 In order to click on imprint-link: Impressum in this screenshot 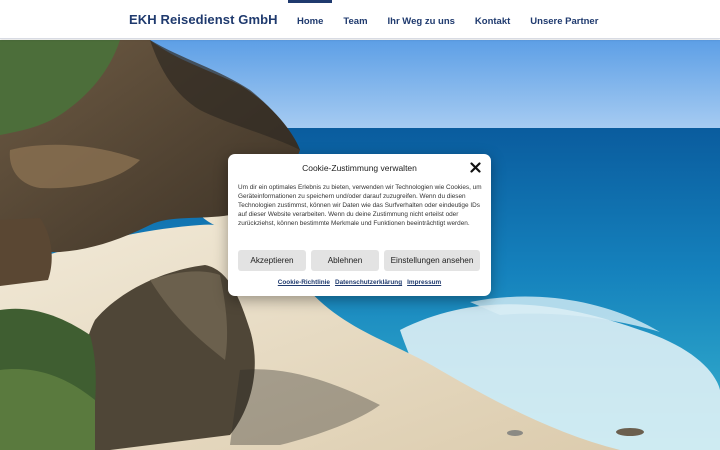, I will do `click(424, 282)`.